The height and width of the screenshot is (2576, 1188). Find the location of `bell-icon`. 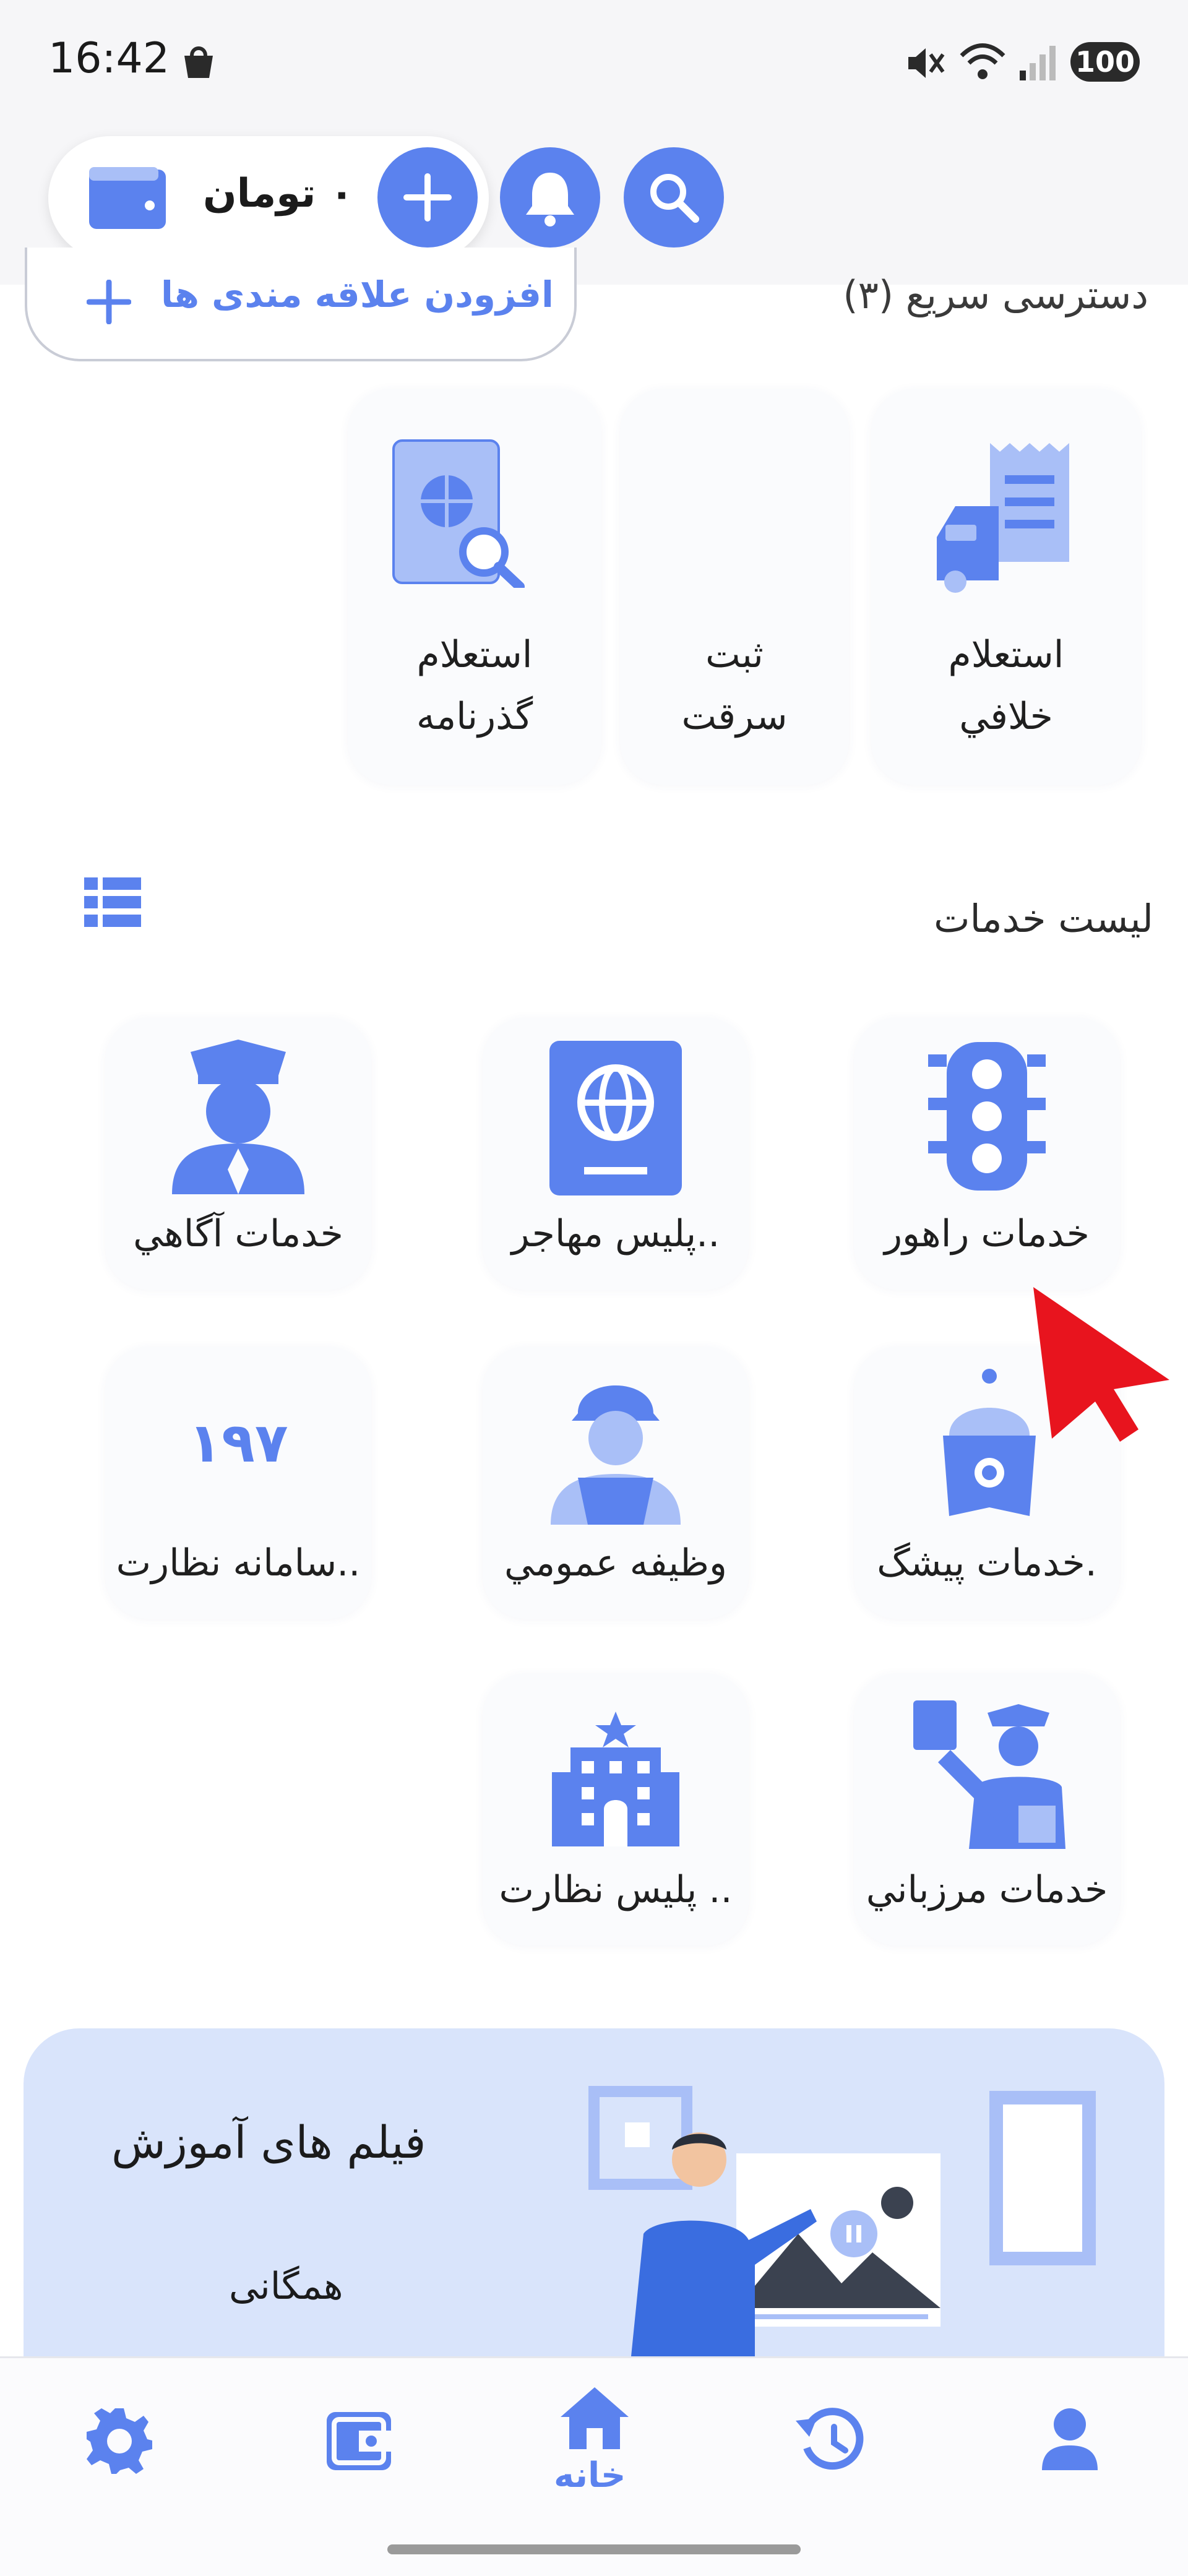

bell-icon is located at coordinates (550, 199).